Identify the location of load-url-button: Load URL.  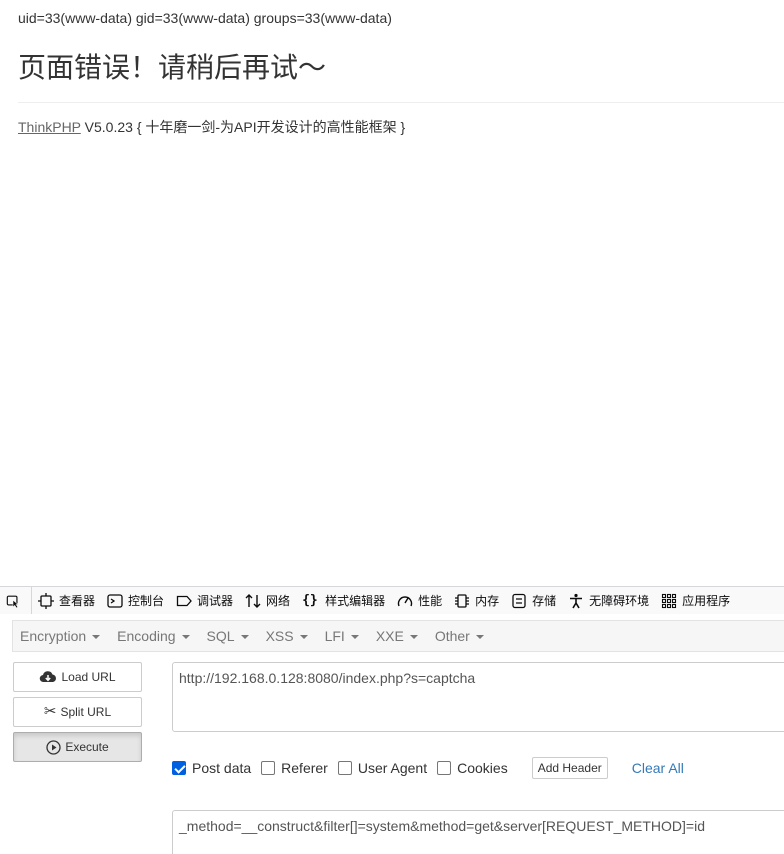
(77, 677).